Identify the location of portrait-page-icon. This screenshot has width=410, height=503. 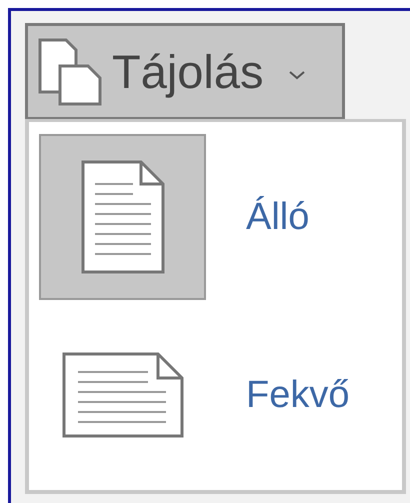
(122, 217).